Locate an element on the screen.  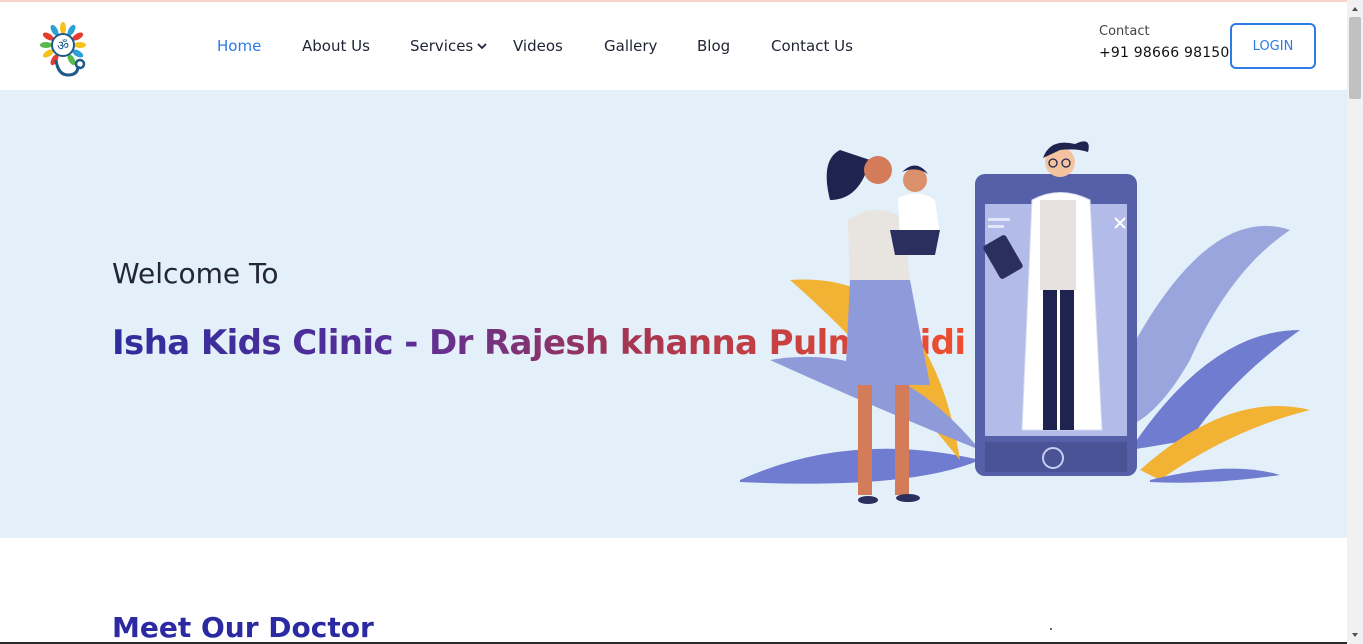
nav-contact-us: Contact Us is located at coordinates (812, 46).